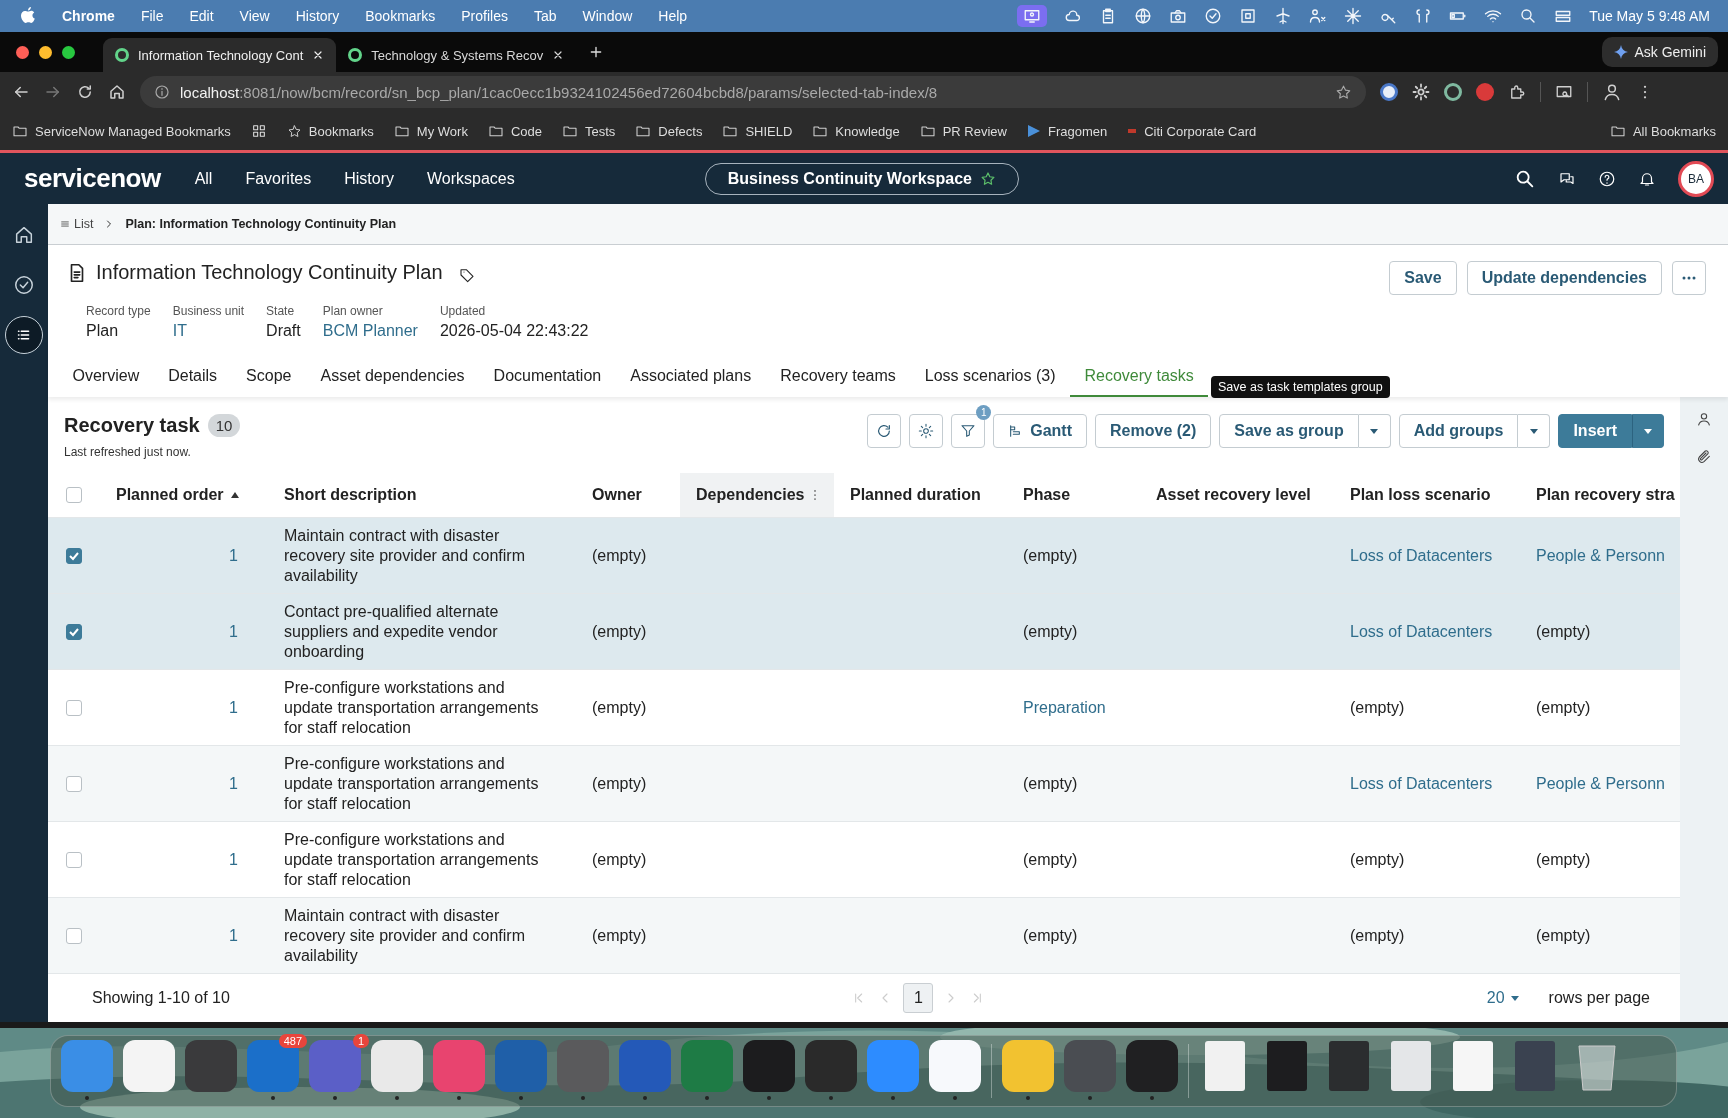 The image size is (1728, 1118). I want to click on nav-link: All, so click(203, 178).